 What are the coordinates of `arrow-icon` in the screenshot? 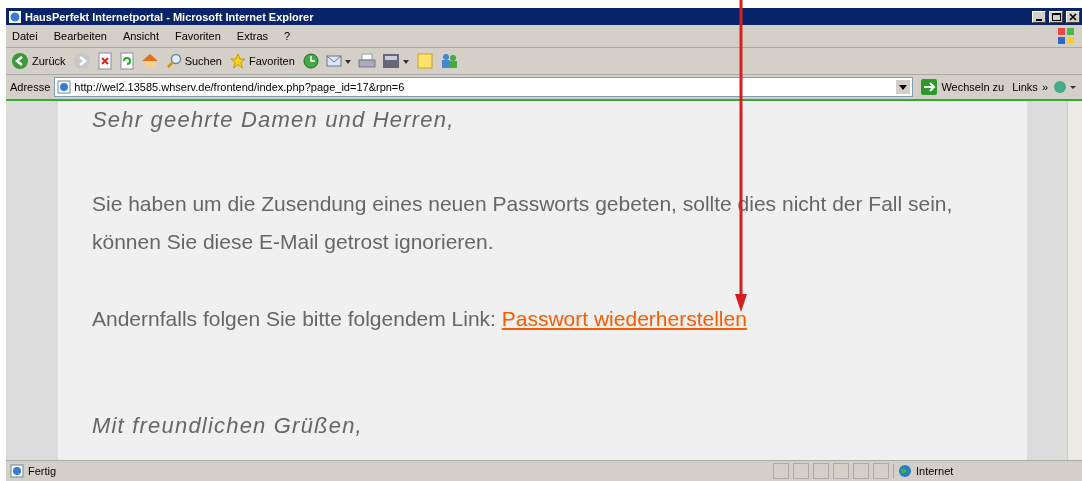 It's located at (929, 87).